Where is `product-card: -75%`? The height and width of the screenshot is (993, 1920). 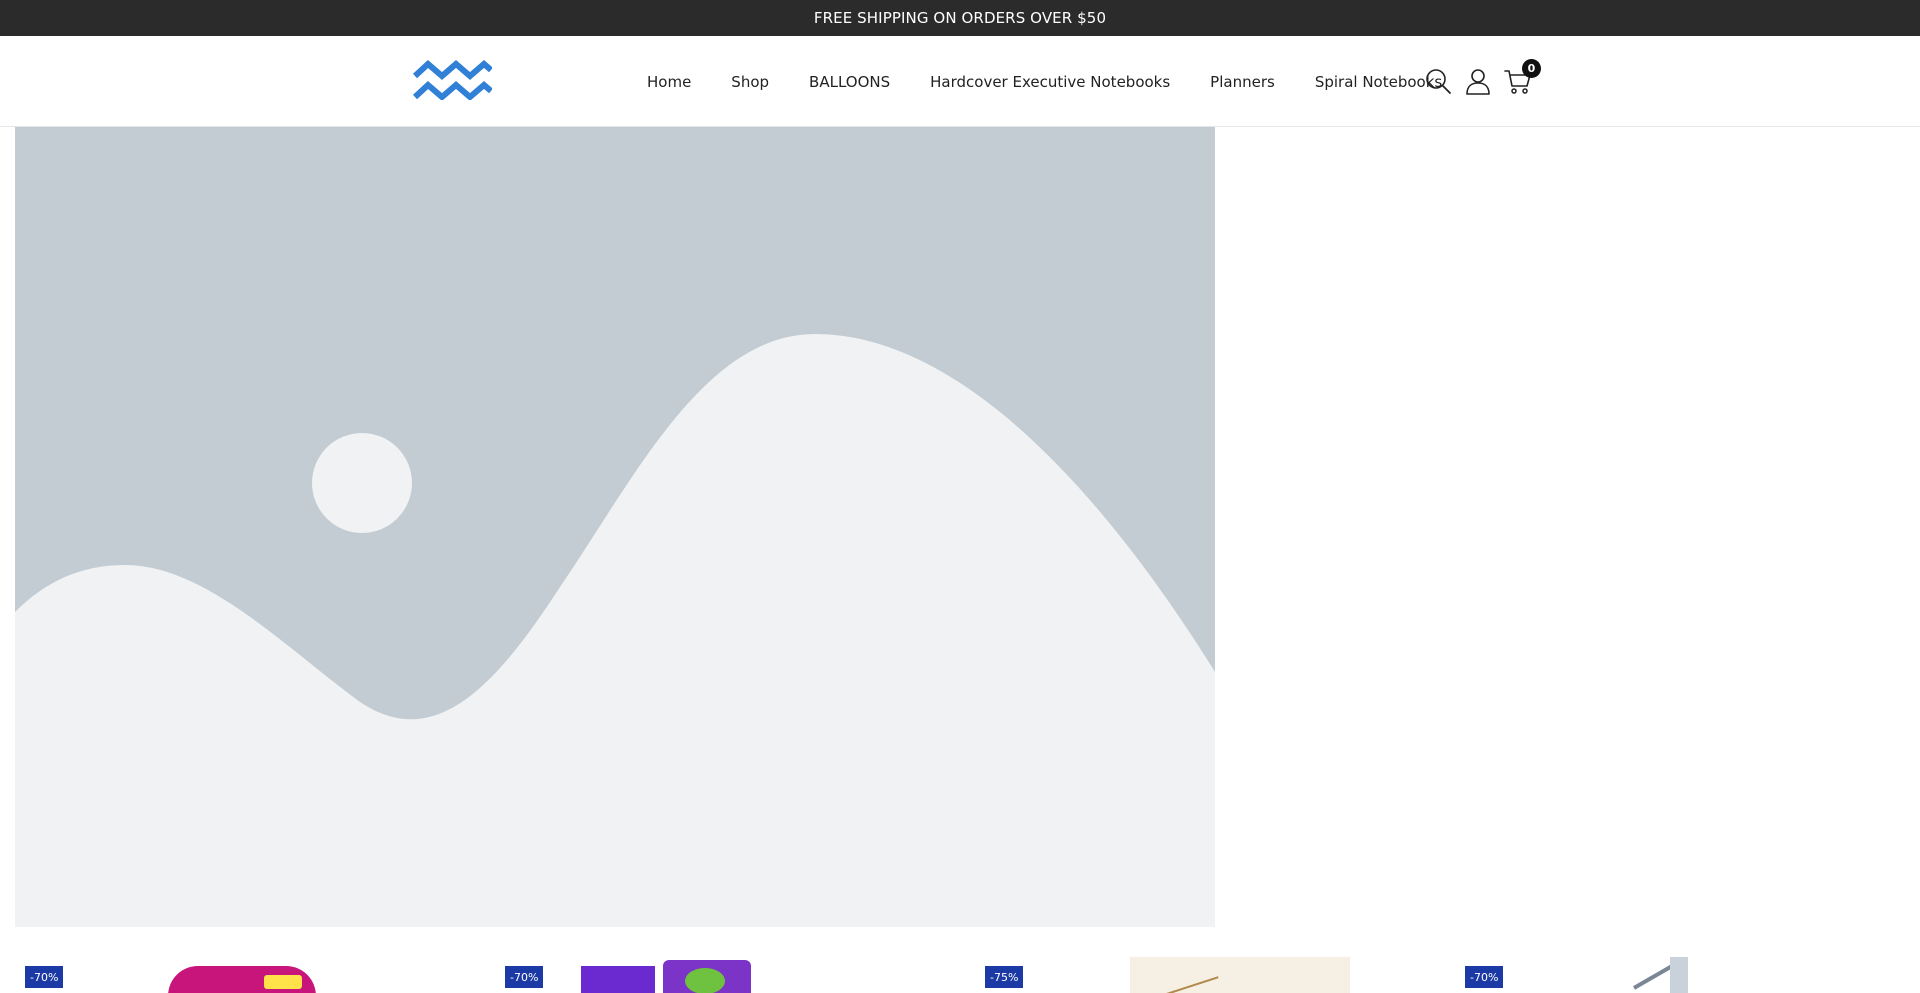 product-card: -75% is located at coordinates (1195, 971).